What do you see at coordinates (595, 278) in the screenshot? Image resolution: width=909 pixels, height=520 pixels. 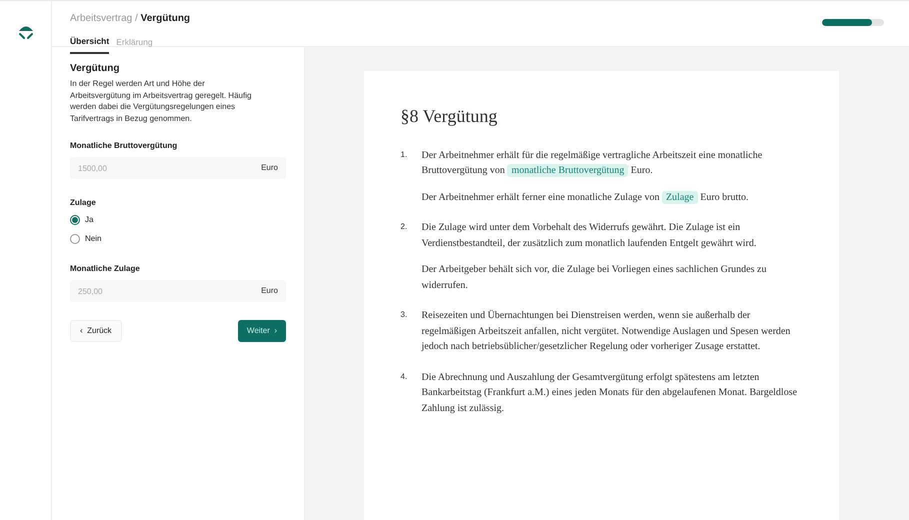 I see `paragraph: Der Arbeitgeber behält sich vor, die Zulage bei Vorliegen eines sachlichen Grundes zu widerrufen.` at bounding box center [595, 278].